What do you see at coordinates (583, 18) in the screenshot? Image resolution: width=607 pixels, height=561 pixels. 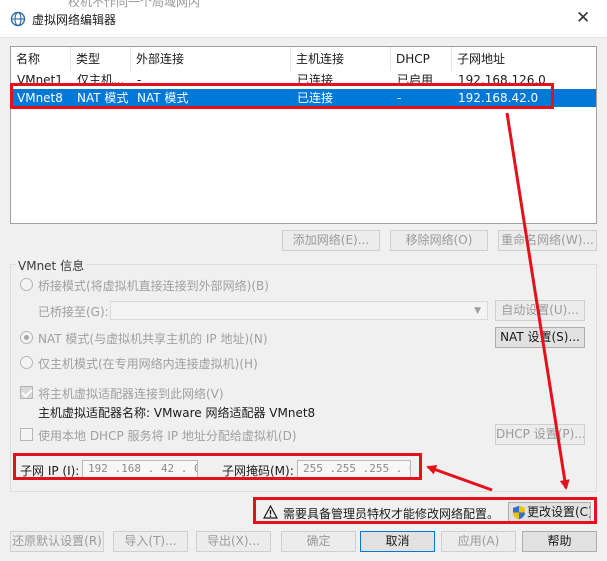 I see `close-icon: ✕` at bounding box center [583, 18].